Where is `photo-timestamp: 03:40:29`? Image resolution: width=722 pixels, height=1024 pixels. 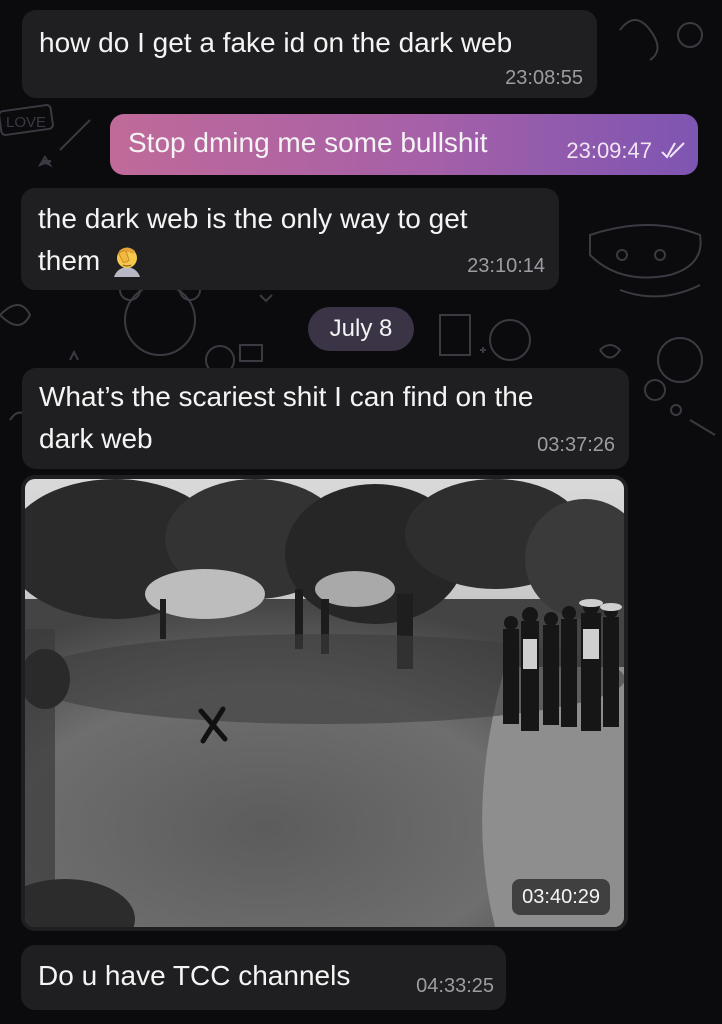
photo-timestamp: 03:40:29 is located at coordinates (561, 897).